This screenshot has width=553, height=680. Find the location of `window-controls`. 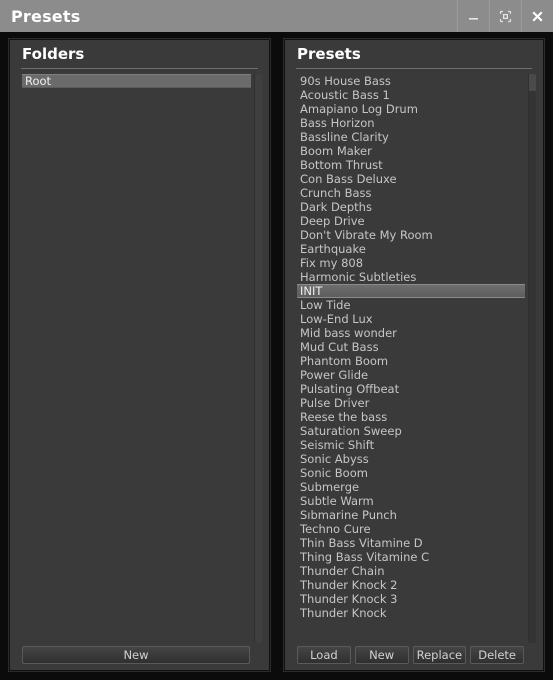

window-controls is located at coordinates (505, 16).